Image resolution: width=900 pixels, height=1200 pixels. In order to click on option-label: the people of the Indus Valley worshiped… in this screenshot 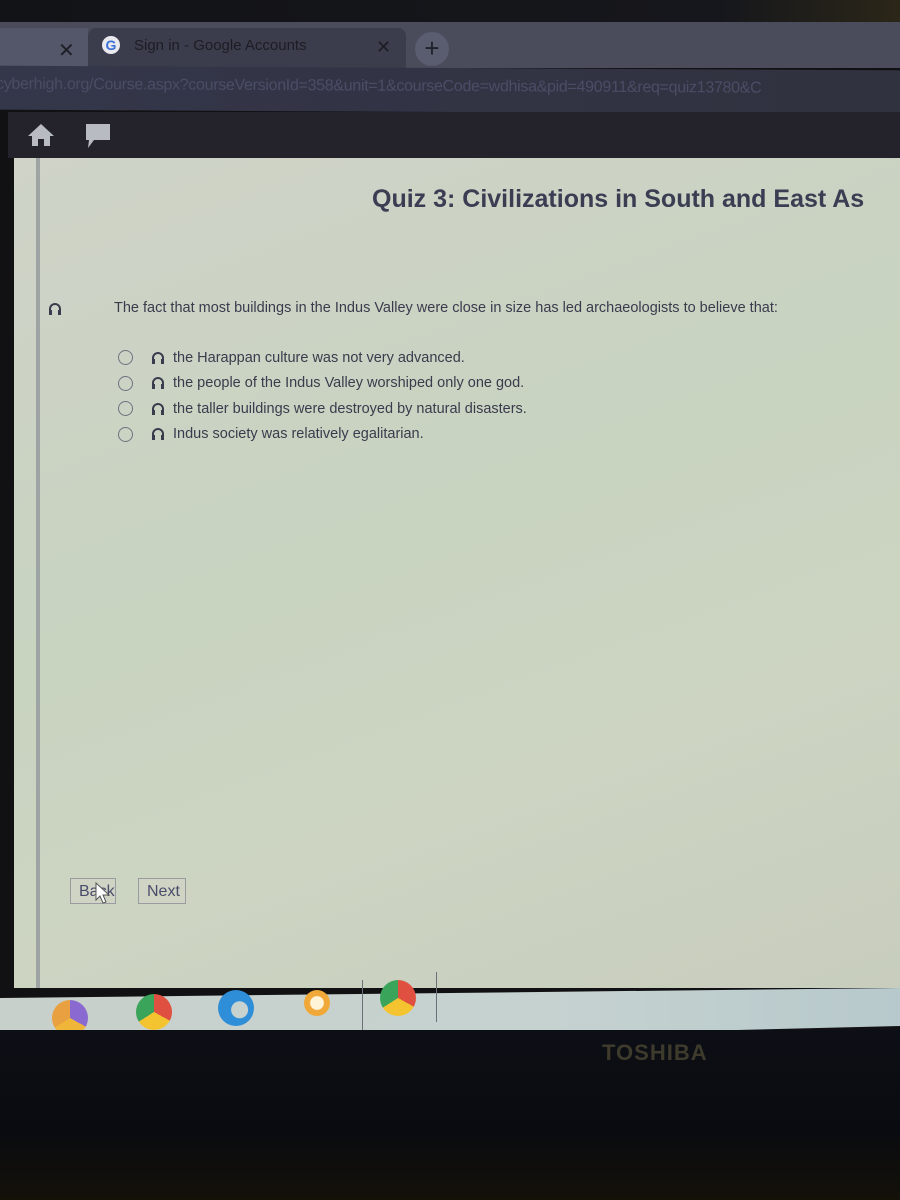, I will do `click(348, 383)`.